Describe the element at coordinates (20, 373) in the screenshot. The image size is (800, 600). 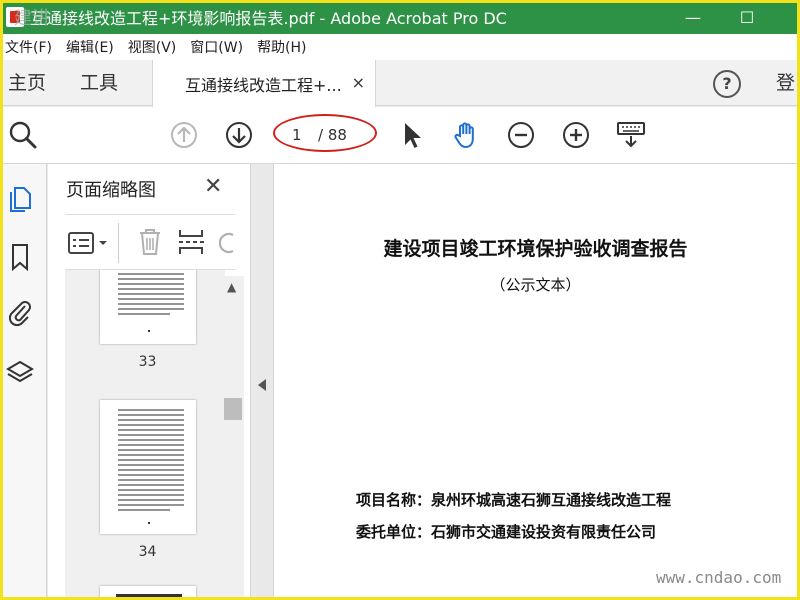
I see `layers-icon` at that location.